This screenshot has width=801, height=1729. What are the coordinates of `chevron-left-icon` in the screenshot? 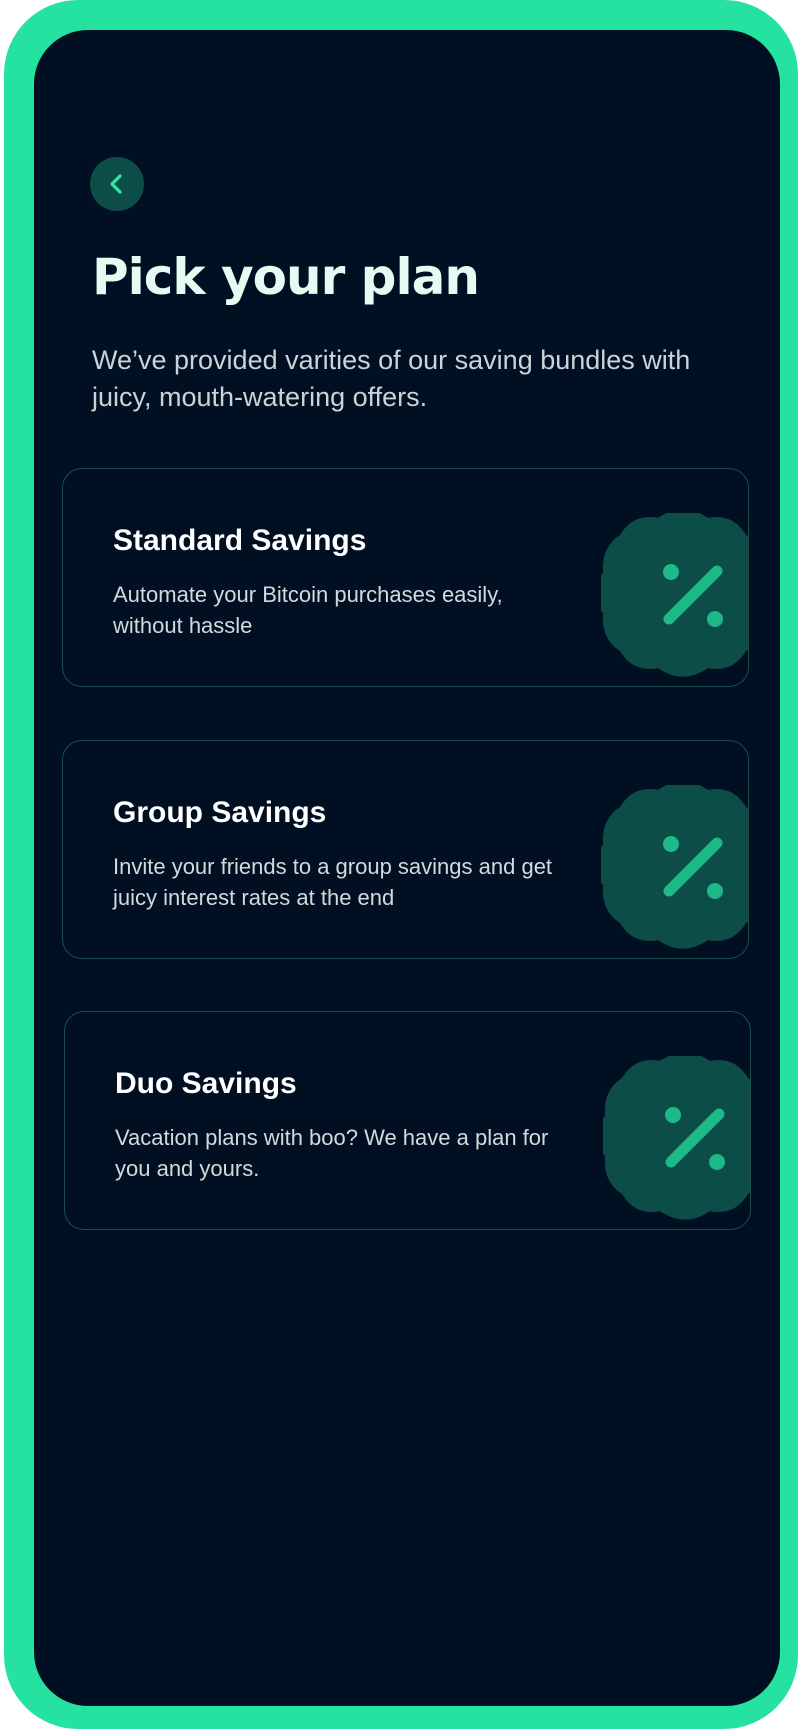 It's located at (116, 184).